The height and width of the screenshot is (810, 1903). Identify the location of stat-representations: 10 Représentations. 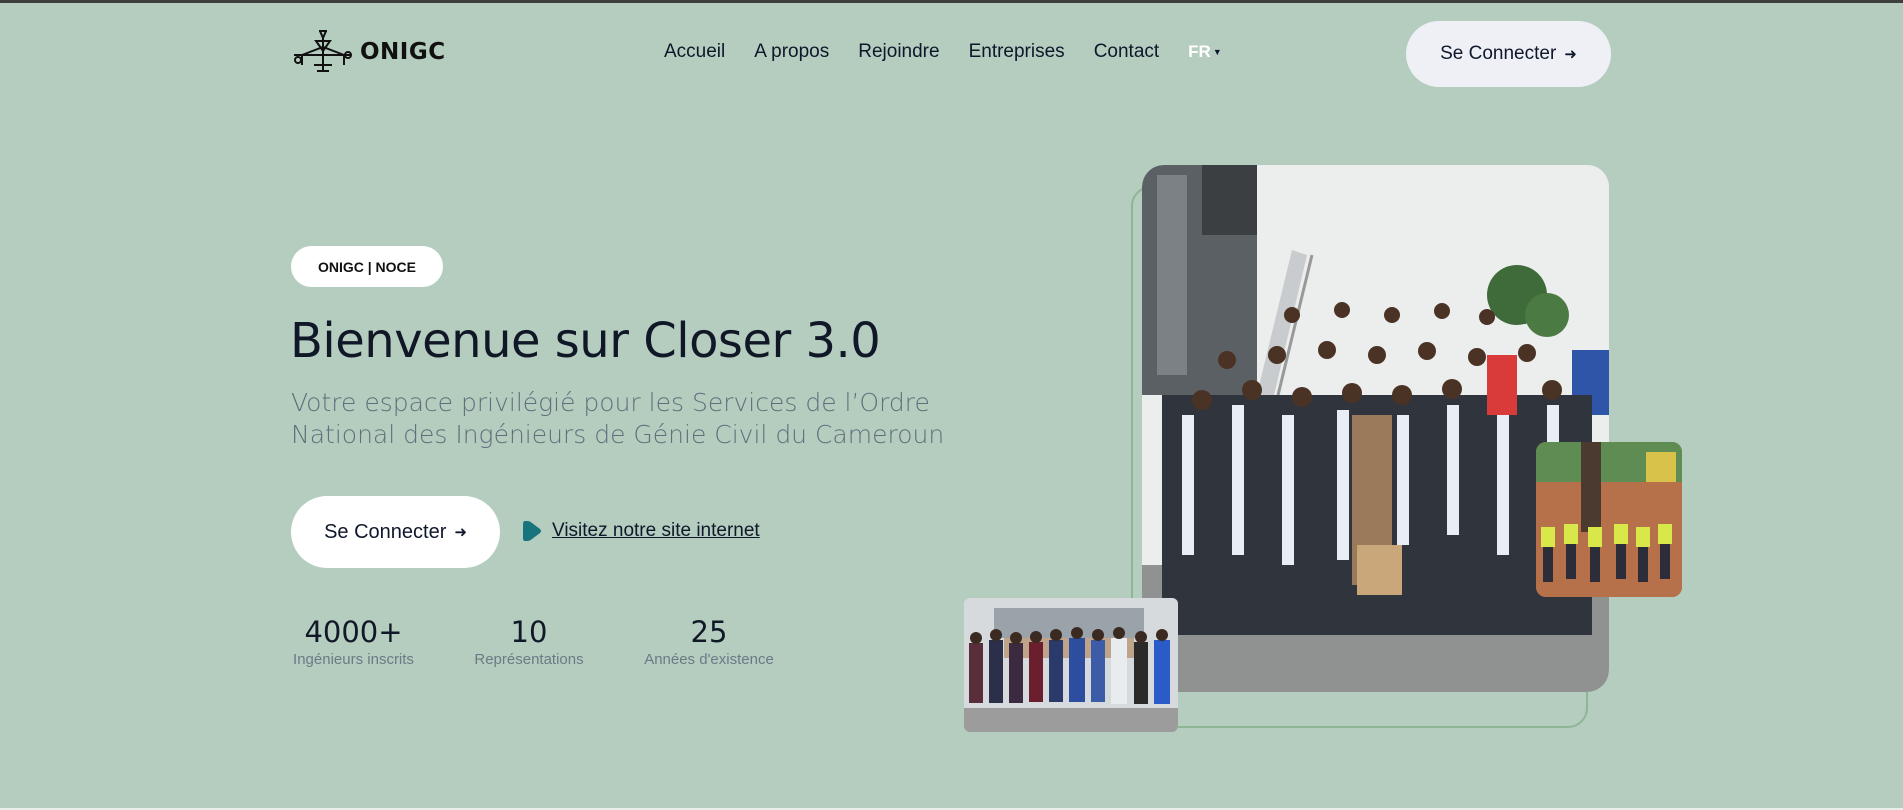
(529, 641).